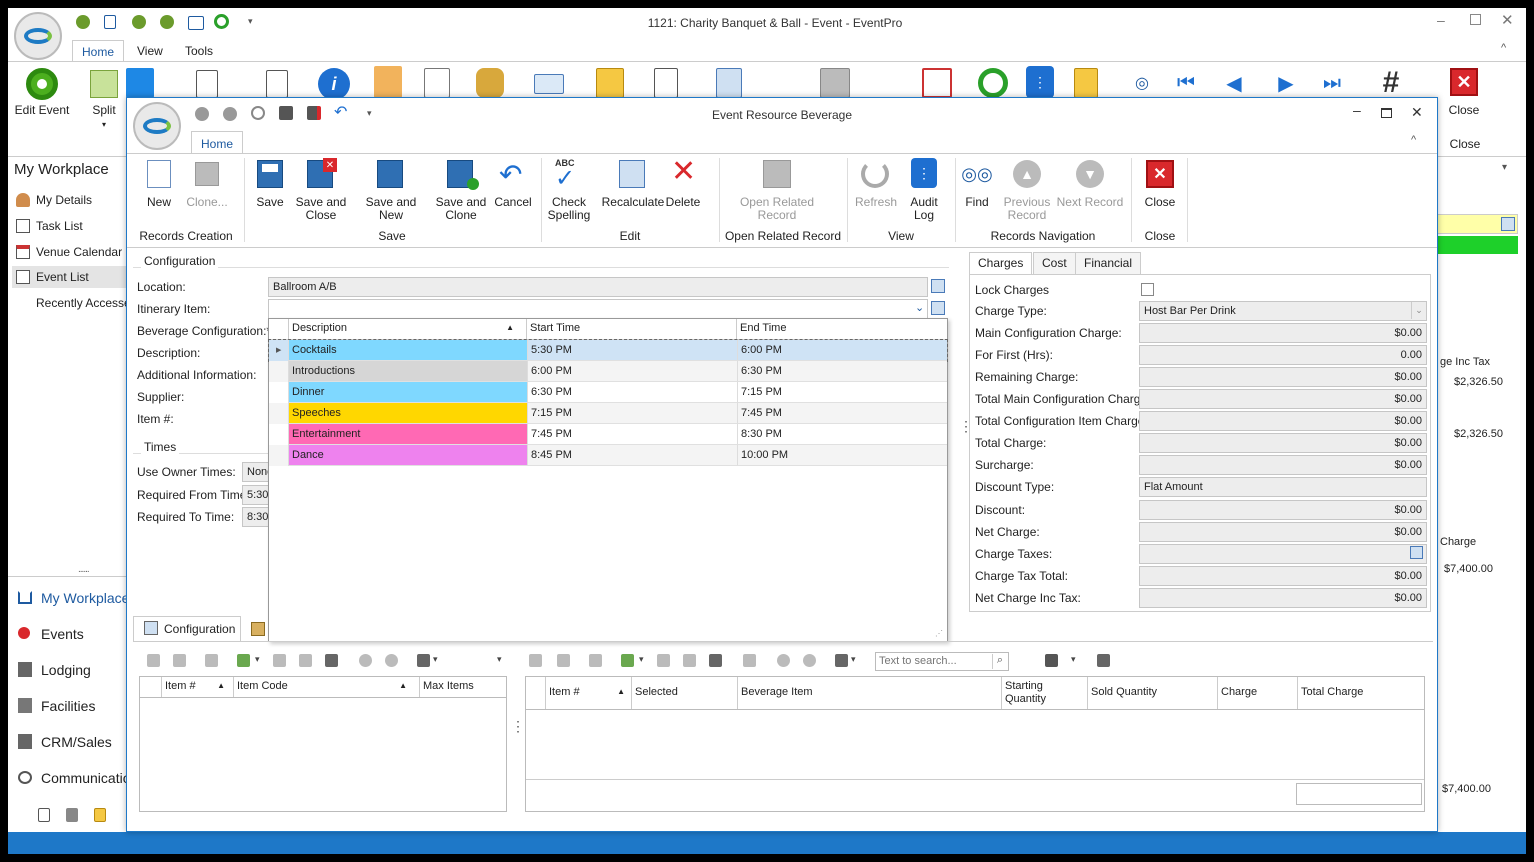 The image size is (1534, 862). I want to click on charge-type-field: Host Bar Per Drink, so click(1283, 311).